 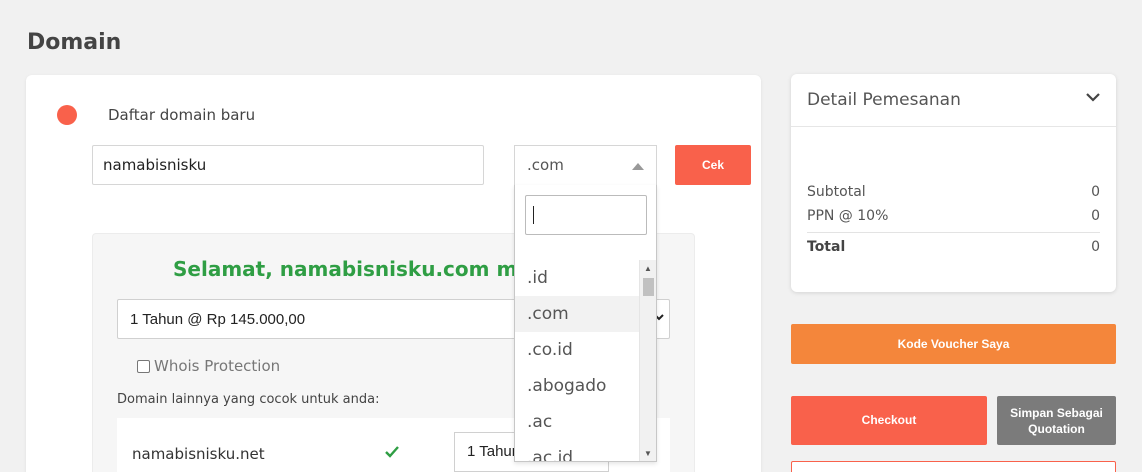 I want to click on subtotal-row: Subtotal 0, so click(x=953, y=192).